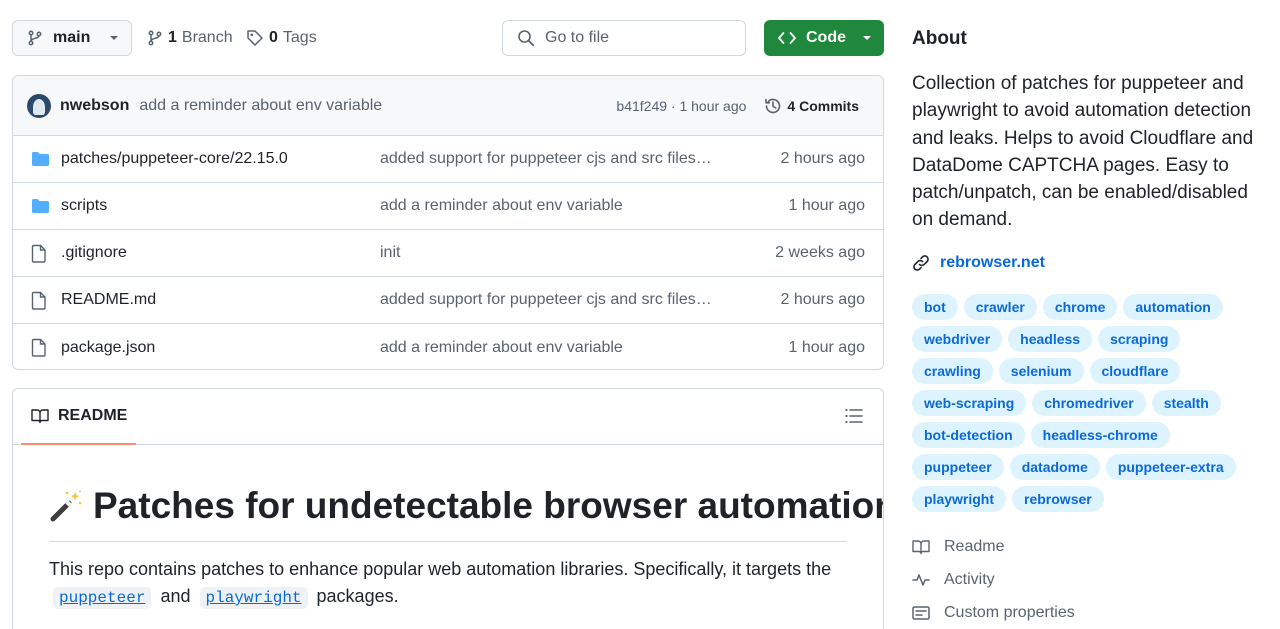 The image size is (1280, 629). What do you see at coordinates (1009, 612) in the screenshot?
I see `custom-properties-link-label: Custom properties` at bounding box center [1009, 612].